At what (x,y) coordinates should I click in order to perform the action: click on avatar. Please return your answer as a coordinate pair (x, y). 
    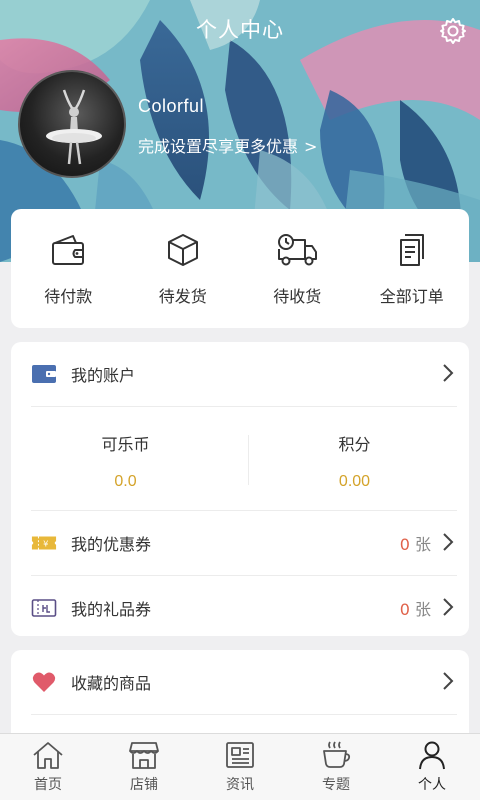
    Looking at the image, I should click on (72, 124).